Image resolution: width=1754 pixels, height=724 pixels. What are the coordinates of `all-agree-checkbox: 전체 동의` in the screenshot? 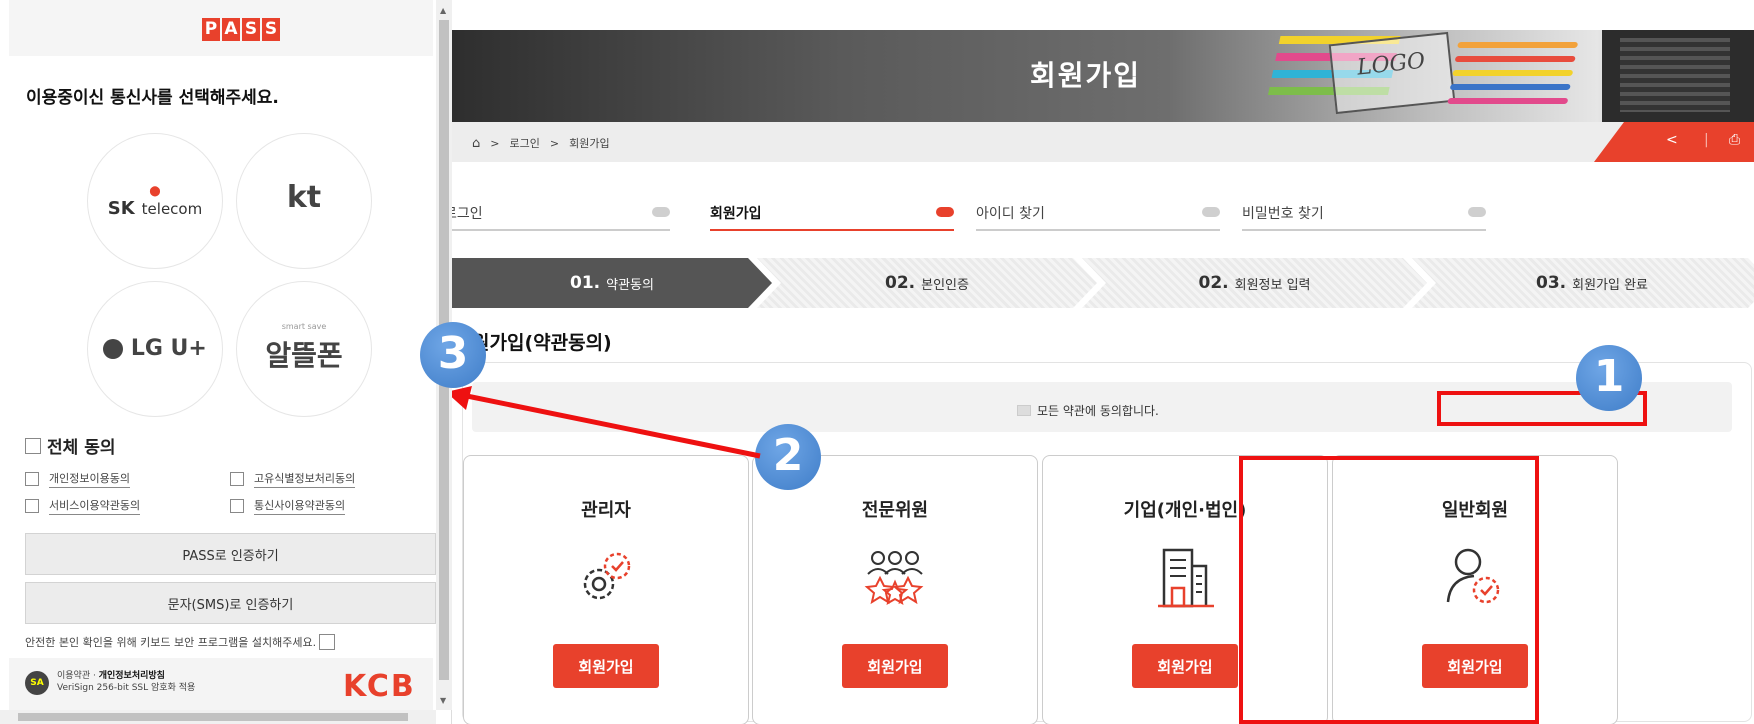 It's located at (70, 445).